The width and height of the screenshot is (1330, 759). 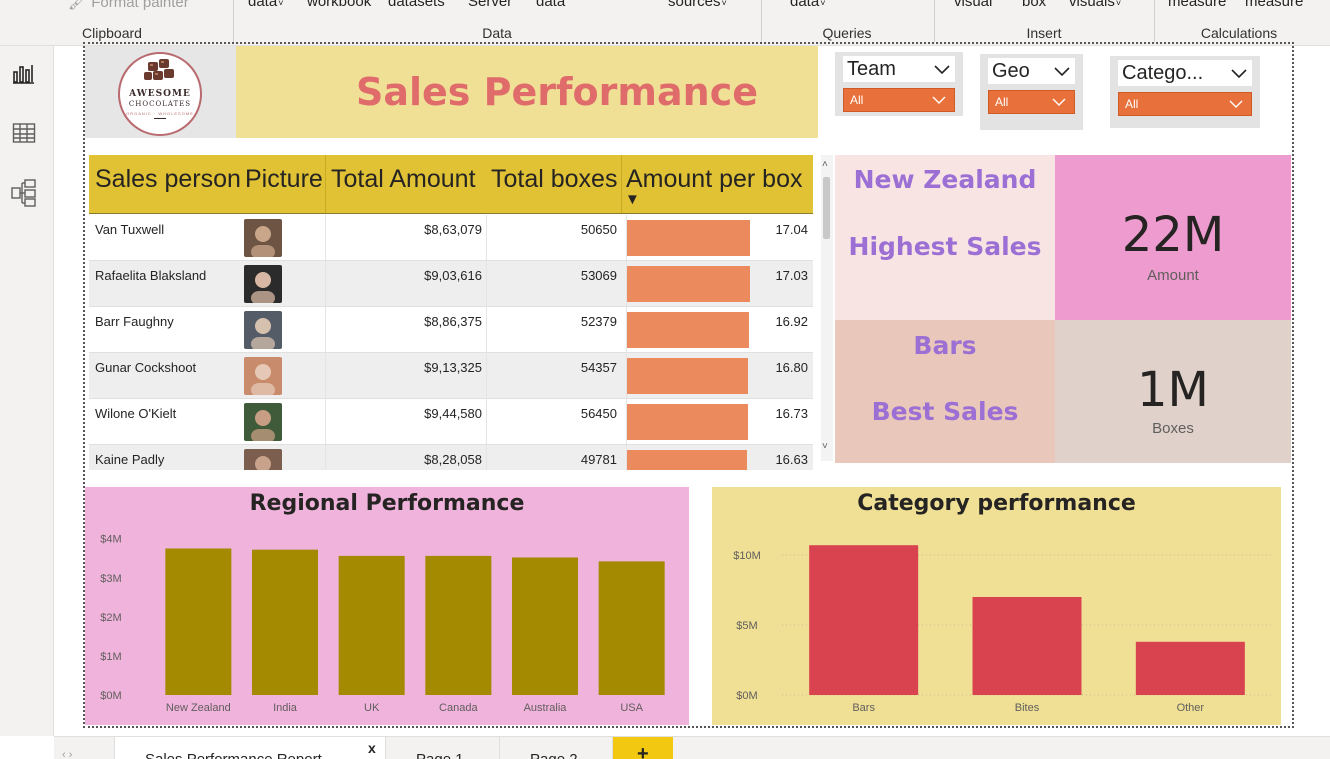 I want to click on slicer-value: All, so click(x=1132, y=104).